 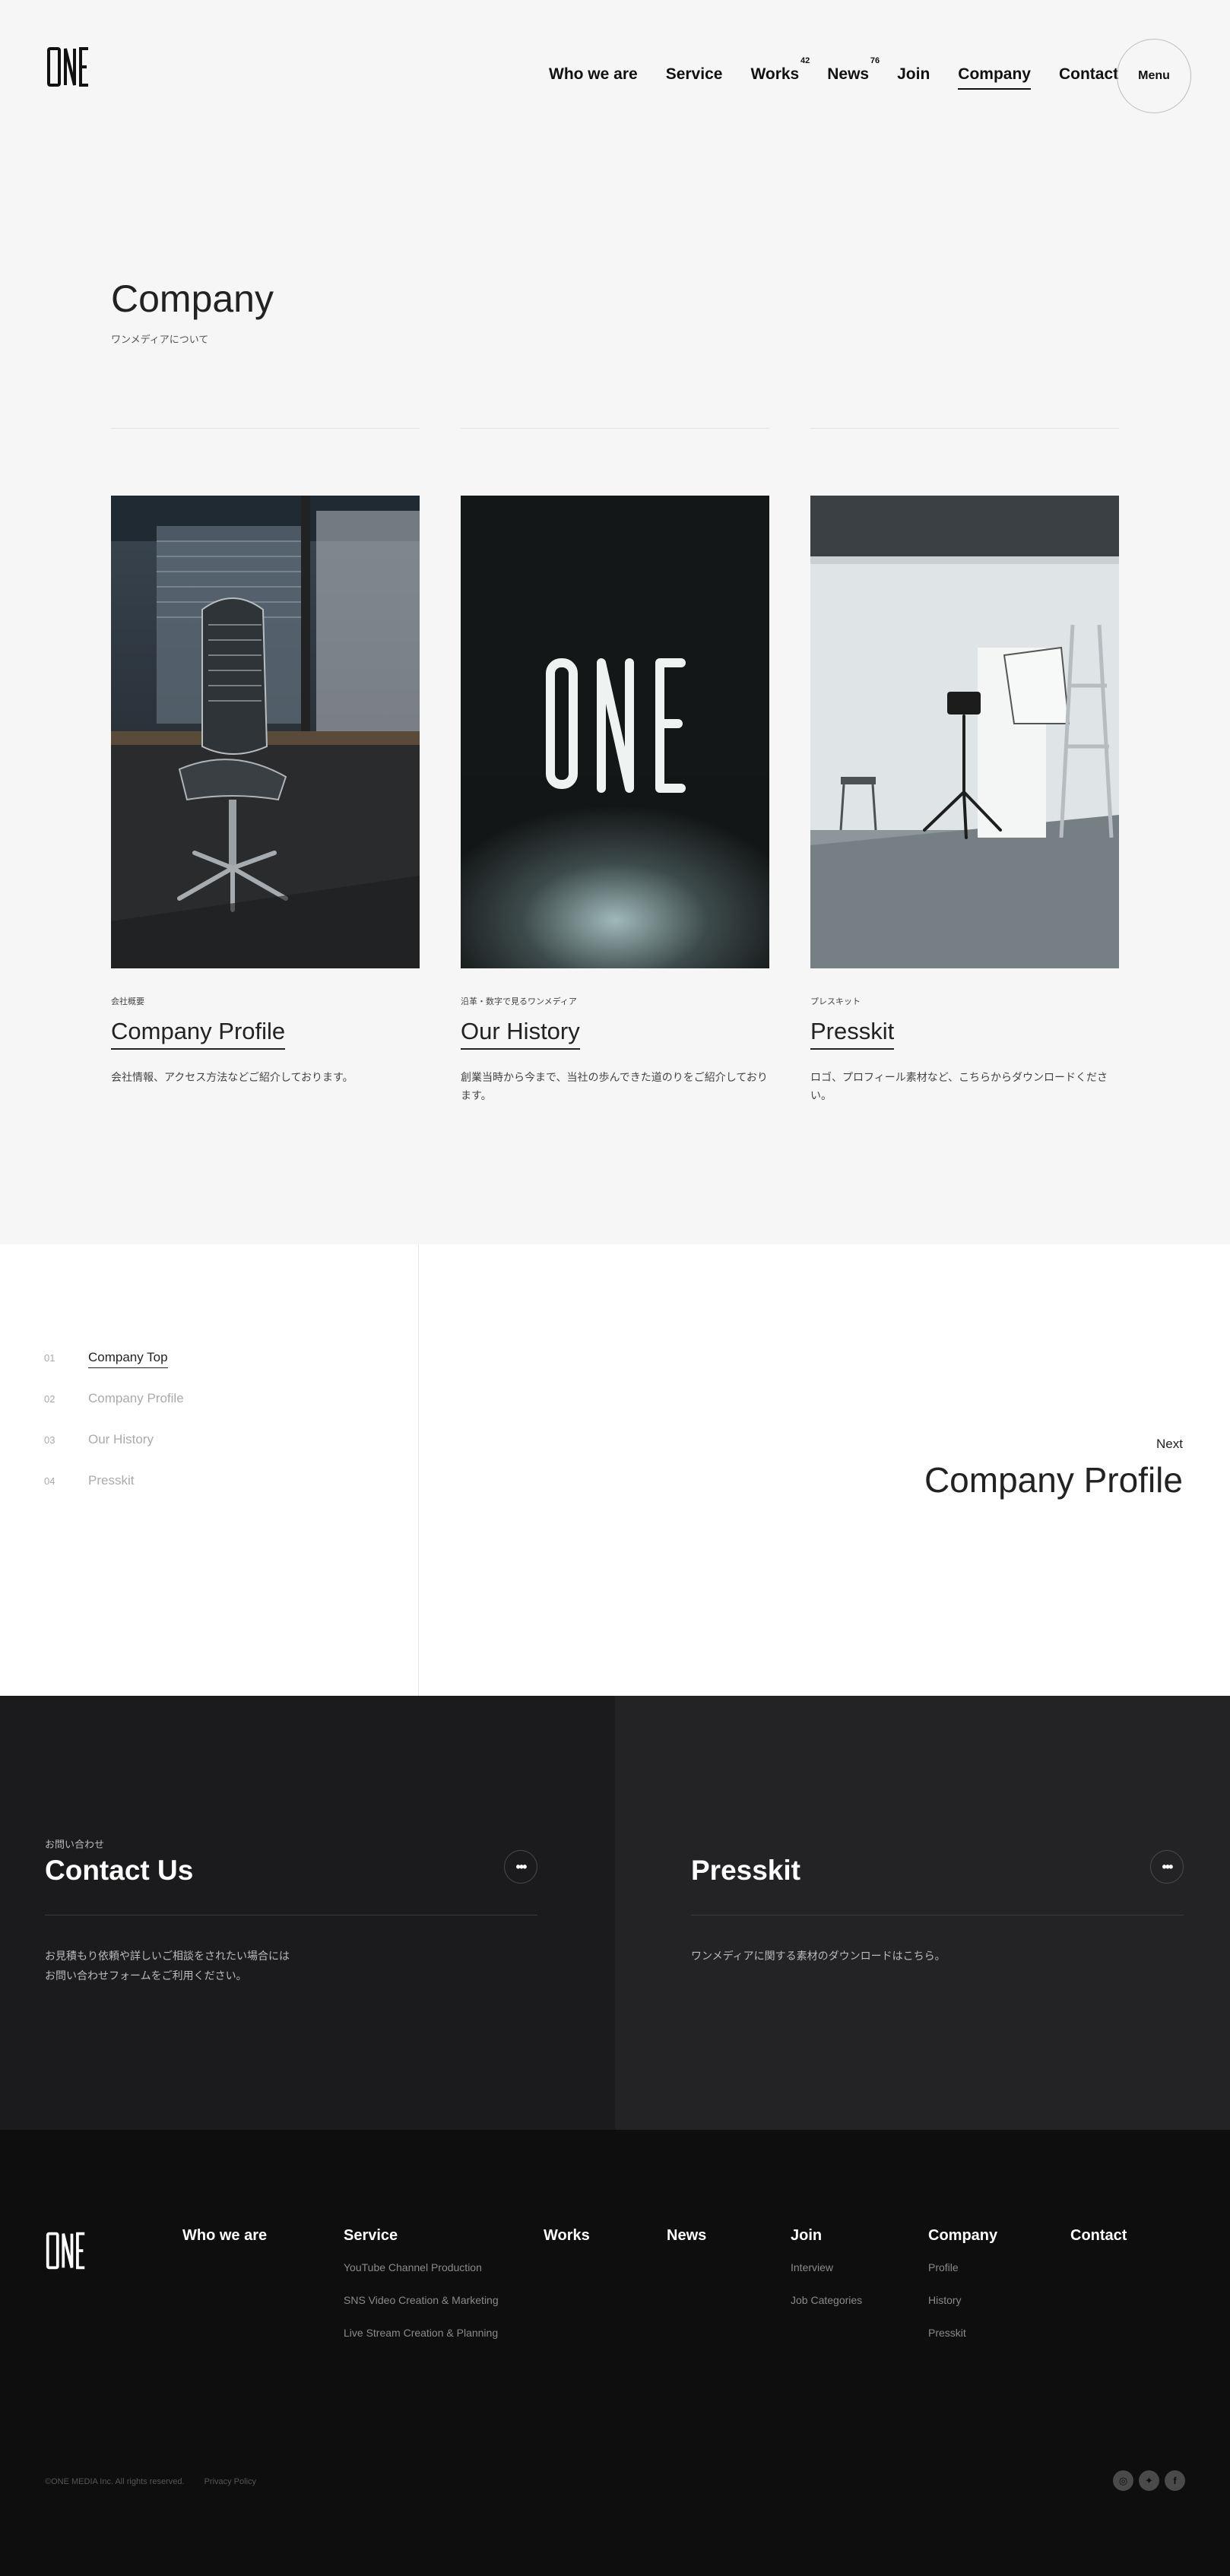 I want to click on card-description: 創業当時から今まで、当社の歩んできた道のりをご紹介しております。, so click(x=614, y=1086).